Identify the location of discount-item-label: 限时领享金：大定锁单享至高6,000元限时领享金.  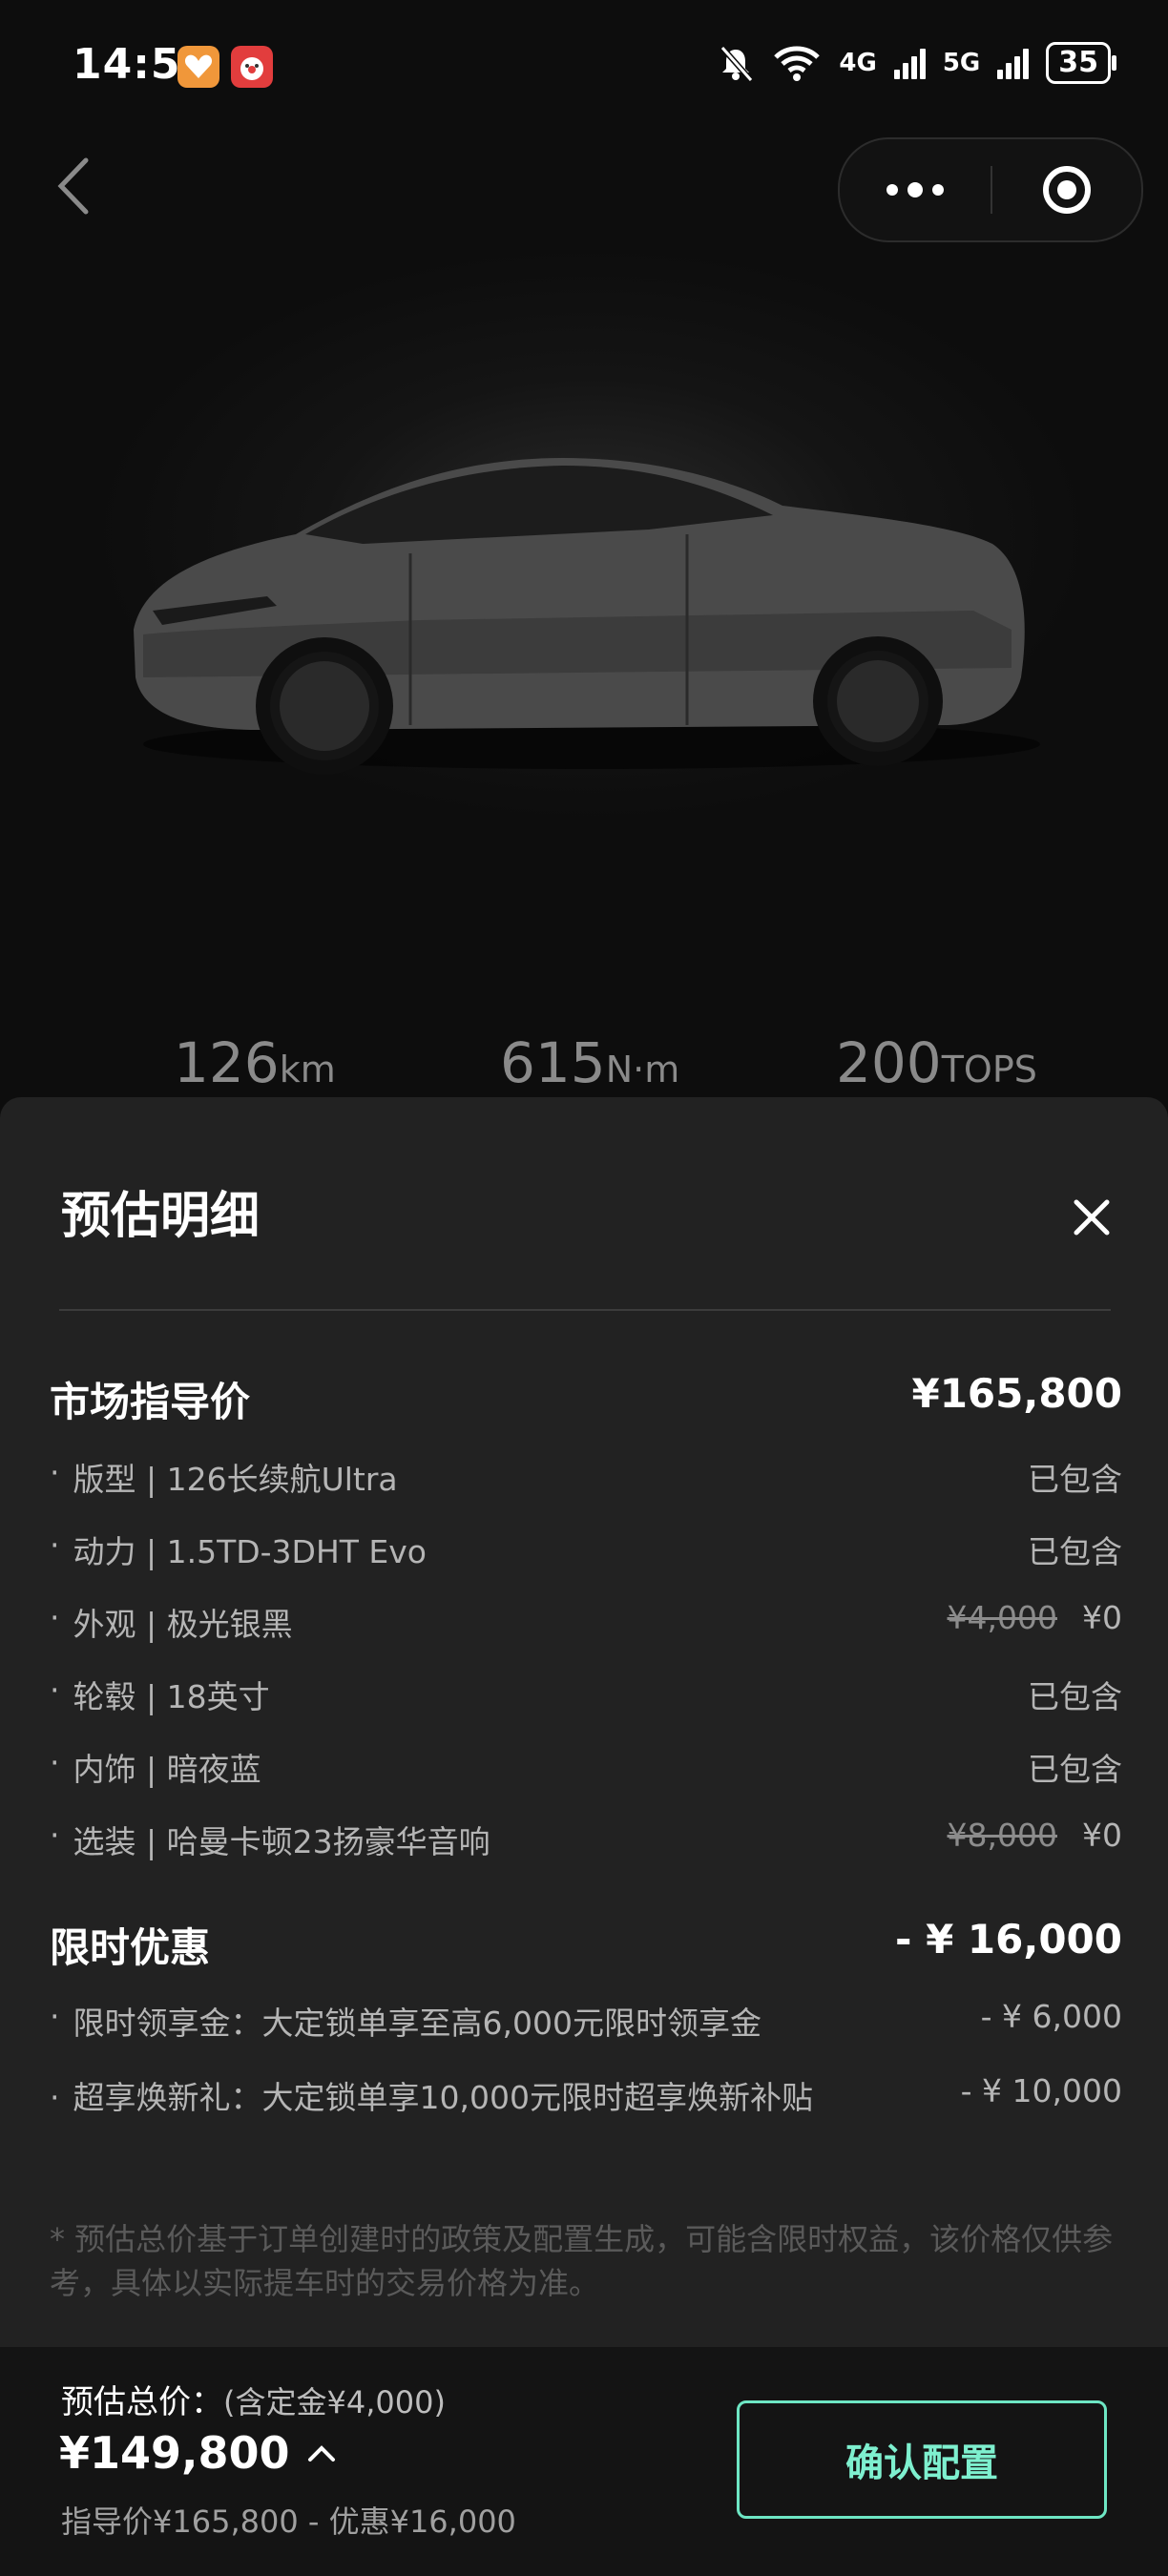
(417, 2023).